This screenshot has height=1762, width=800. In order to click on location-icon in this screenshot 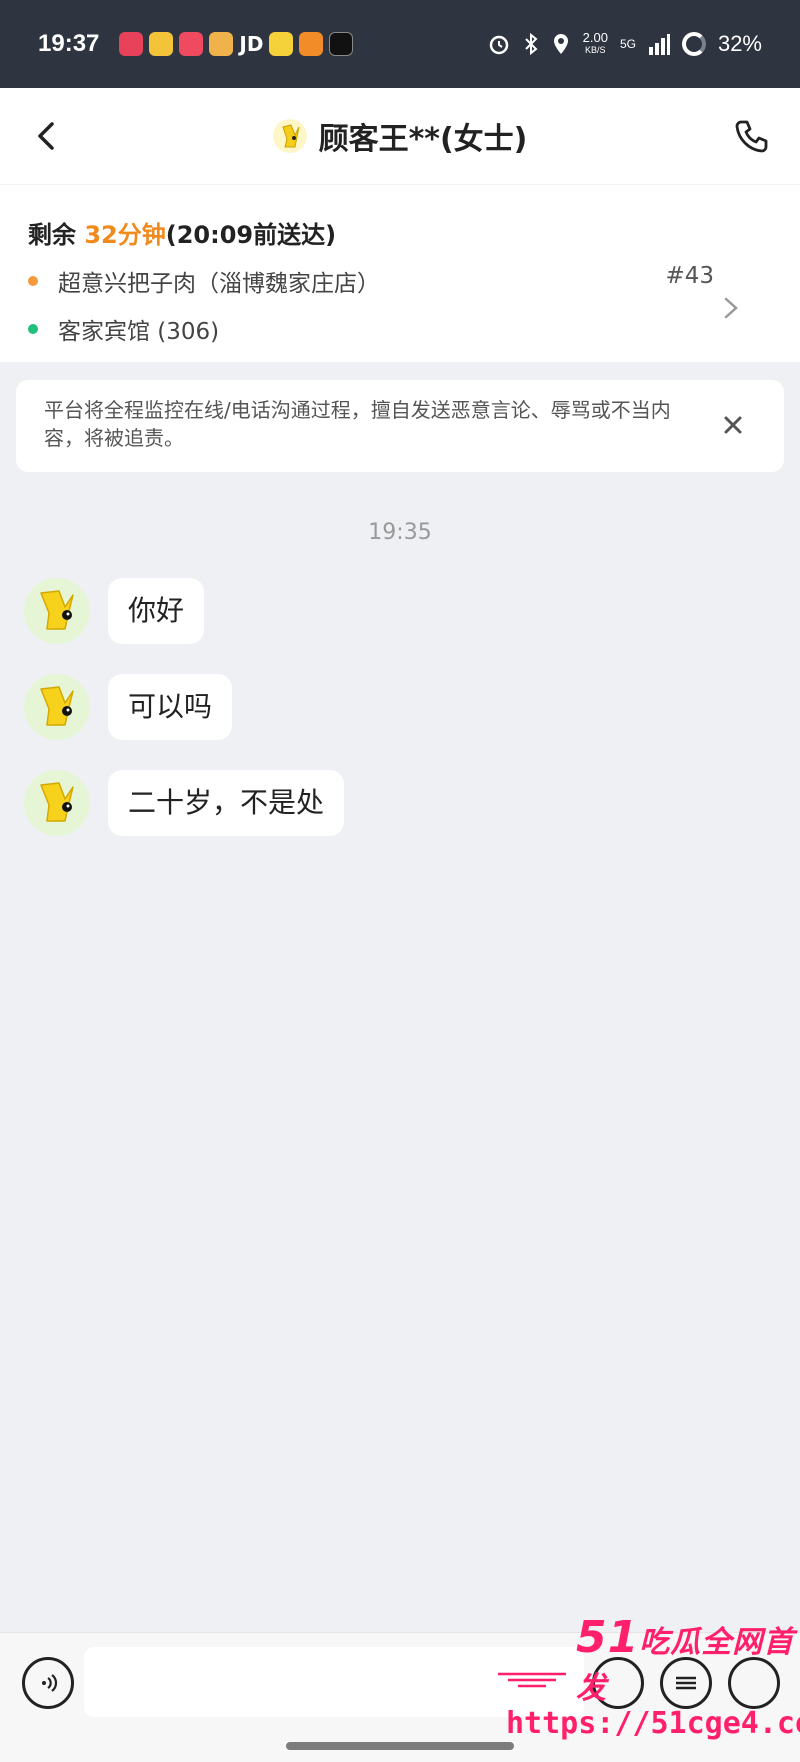, I will do `click(560, 44)`.